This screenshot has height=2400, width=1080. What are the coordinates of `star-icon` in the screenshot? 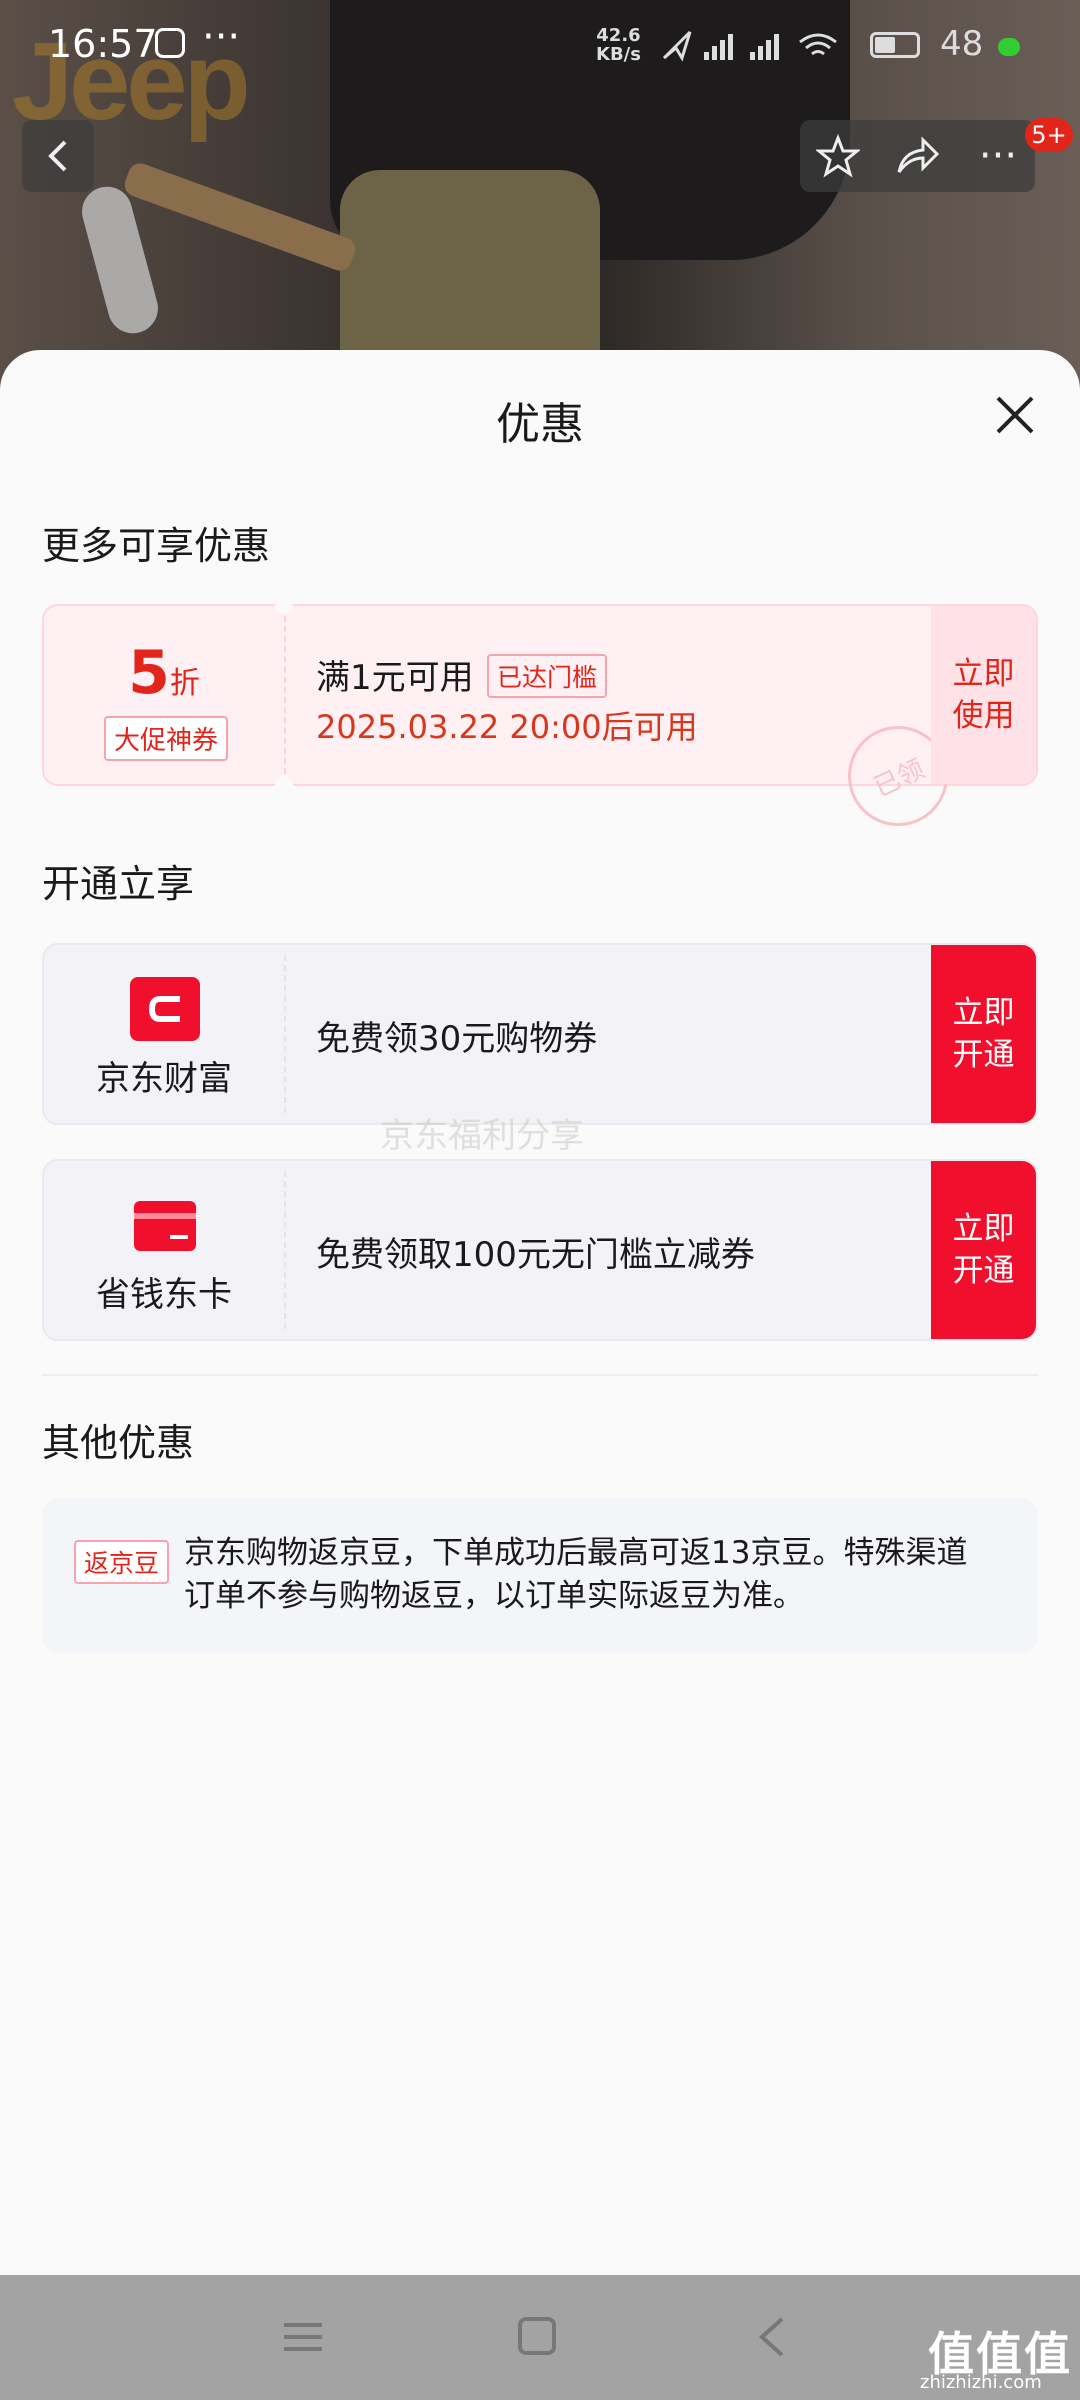 It's located at (838, 156).